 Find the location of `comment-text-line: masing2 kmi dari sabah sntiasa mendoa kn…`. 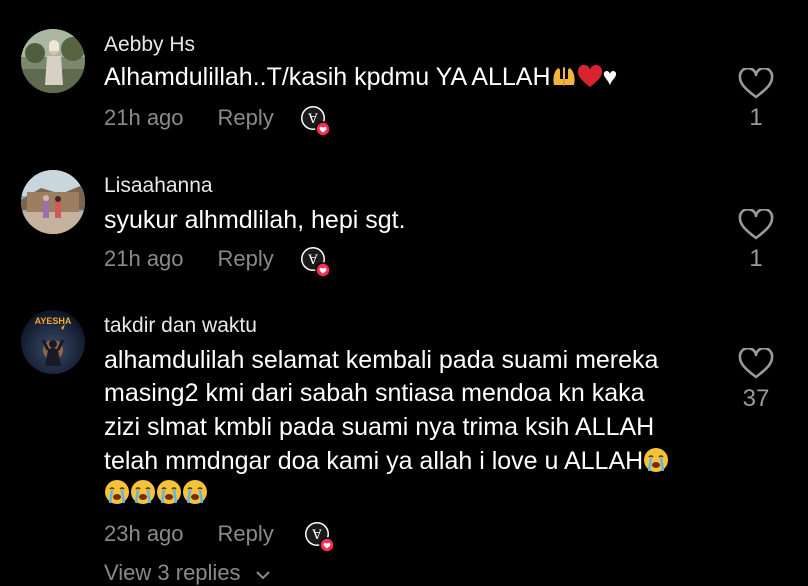

comment-text-line: masing2 kmi dari sabah sntiasa mendoa kn… is located at coordinates (374, 393).